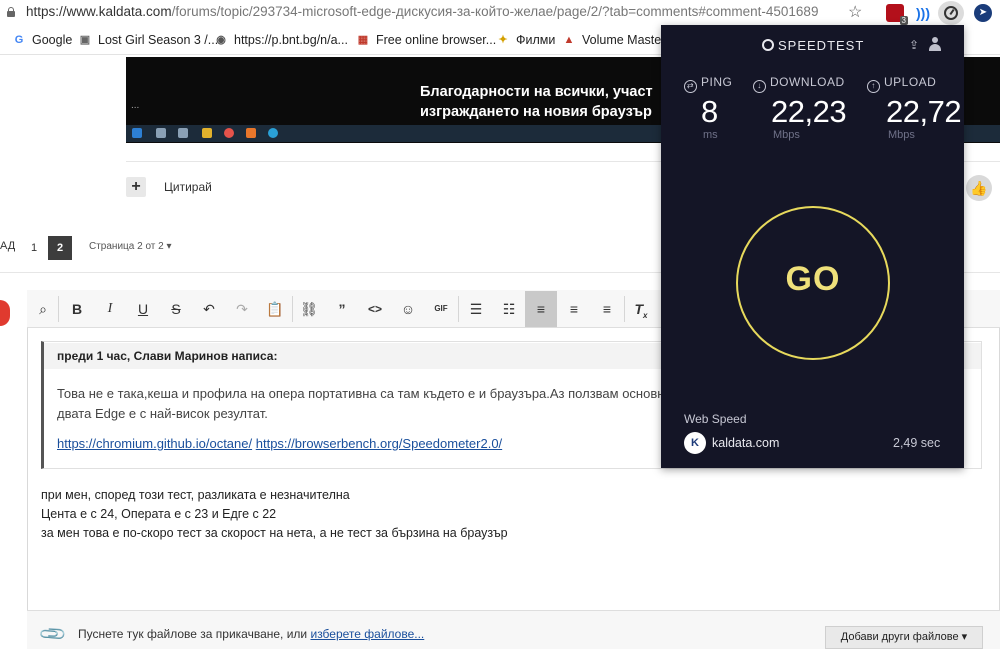 The height and width of the screenshot is (649, 1000). Describe the element at coordinates (935, 44) in the screenshot. I see `user-icon` at that location.